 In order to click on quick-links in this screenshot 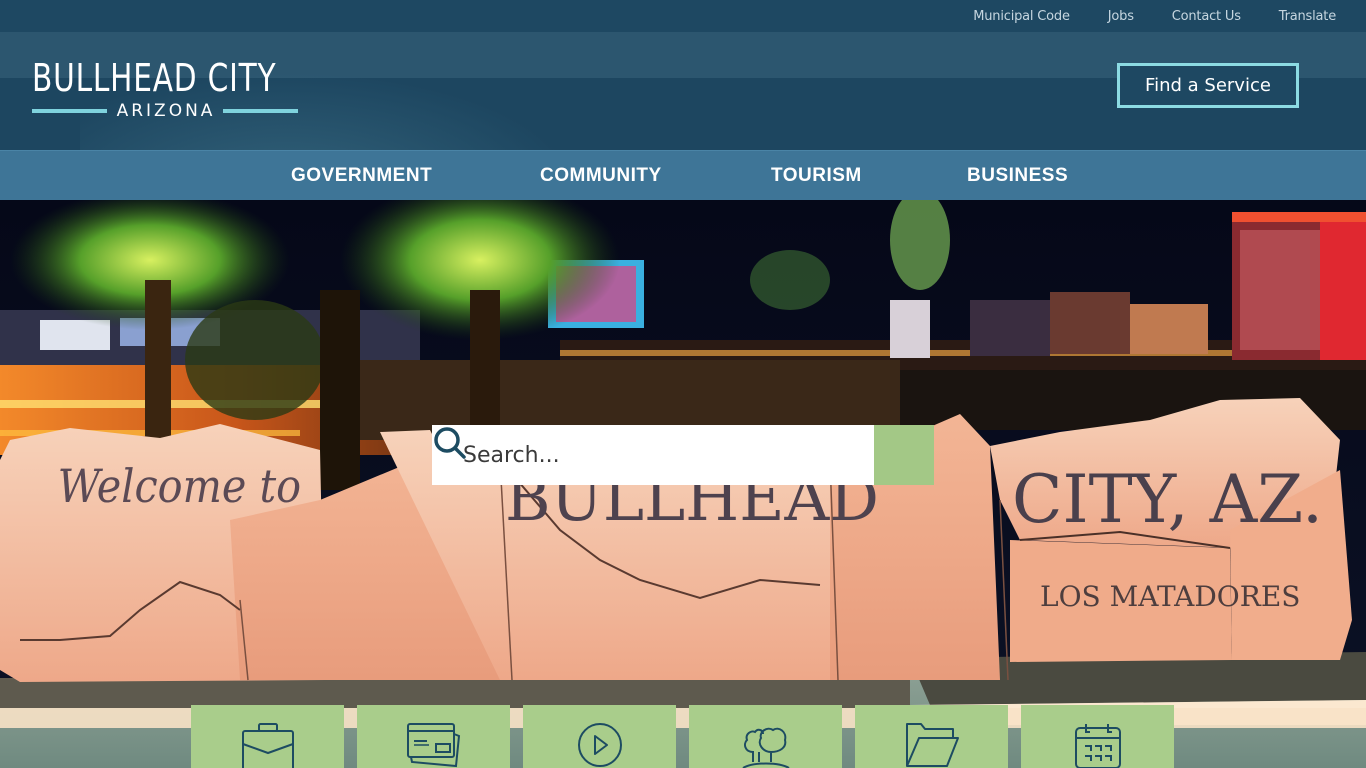, I will do `click(682, 736)`.